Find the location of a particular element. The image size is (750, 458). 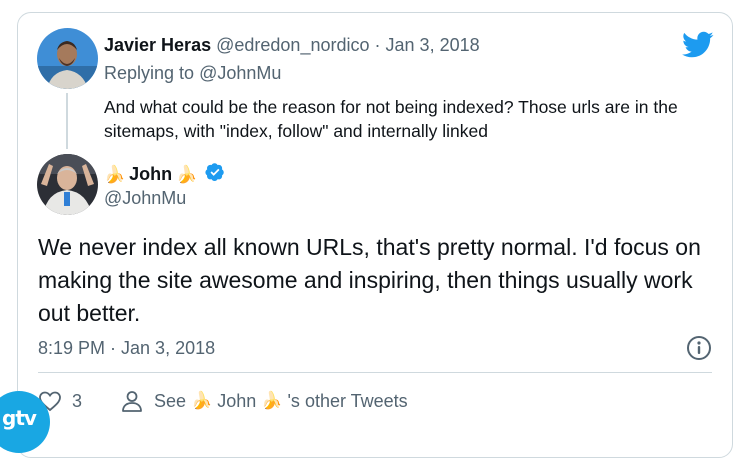

twitter-bird-icon is located at coordinates (698, 47).